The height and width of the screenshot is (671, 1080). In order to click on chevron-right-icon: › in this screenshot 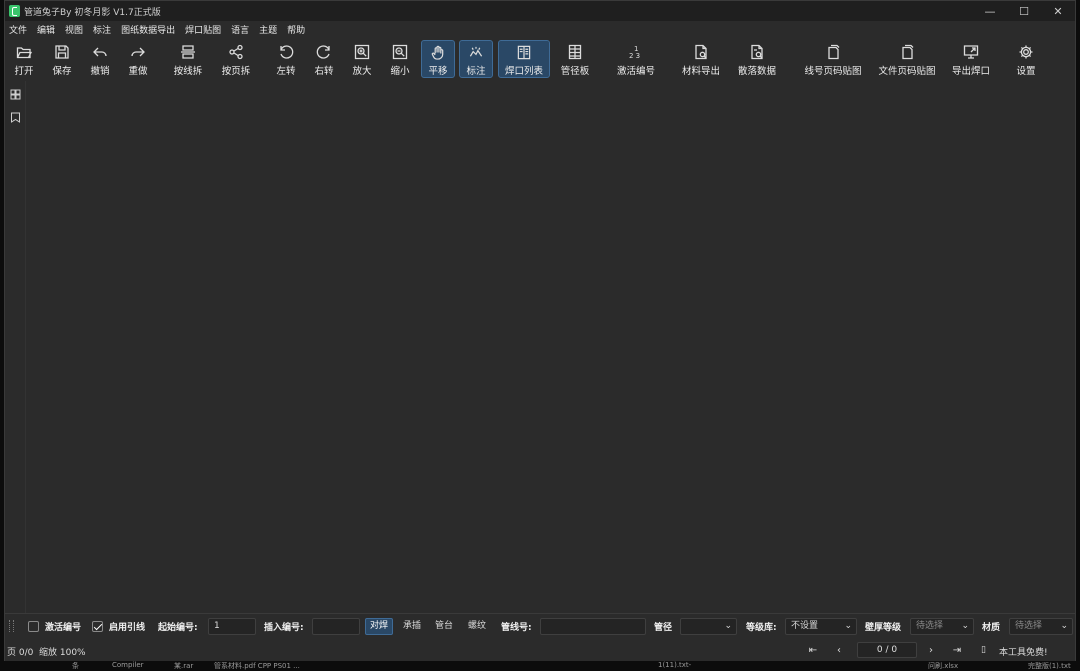, I will do `click(931, 650)`.